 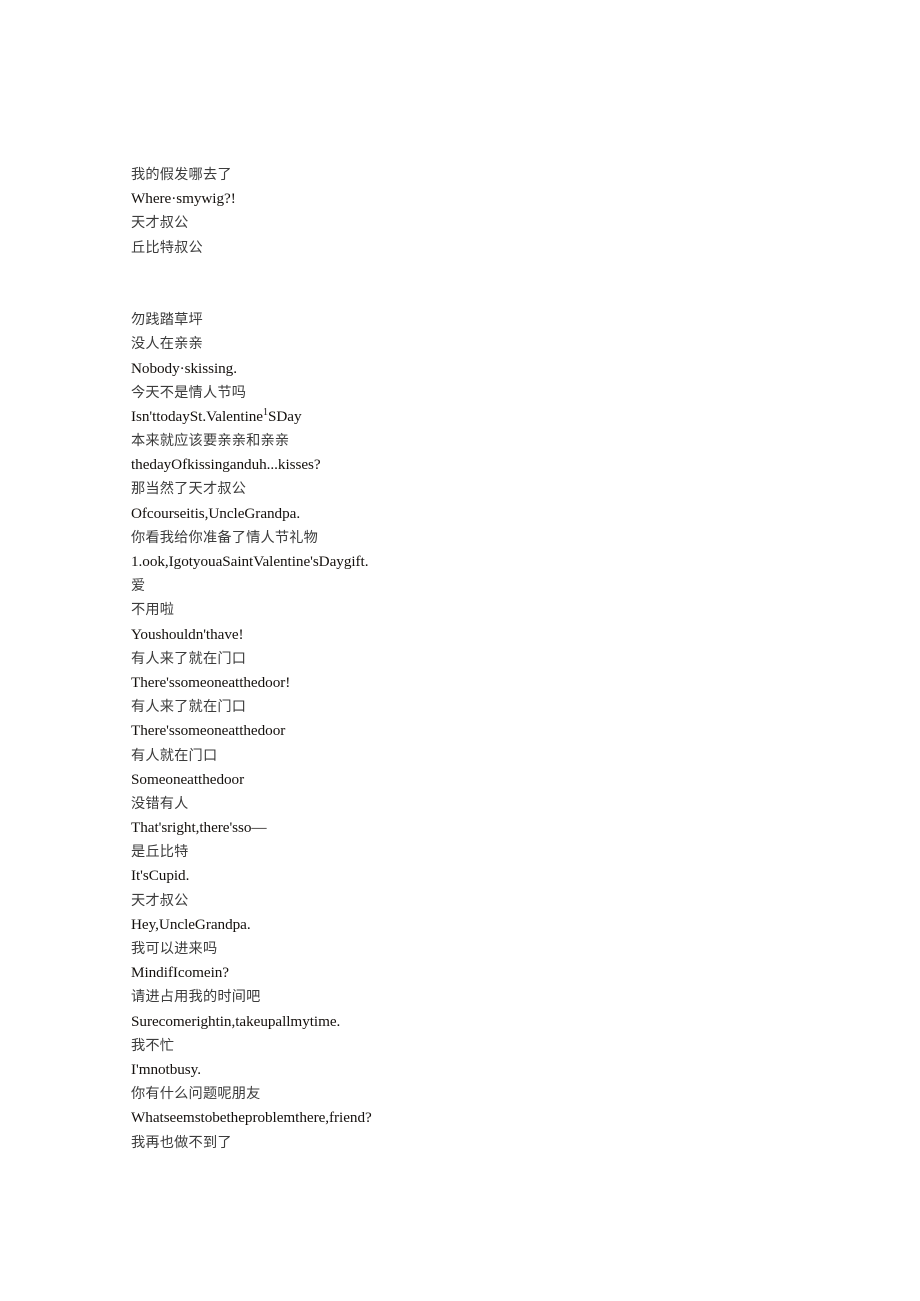 I want to click on transcript-block: 我的假发哪去了 Where·smywig?! 天才叔公丘比特叔公, so click(x=481, y=211).